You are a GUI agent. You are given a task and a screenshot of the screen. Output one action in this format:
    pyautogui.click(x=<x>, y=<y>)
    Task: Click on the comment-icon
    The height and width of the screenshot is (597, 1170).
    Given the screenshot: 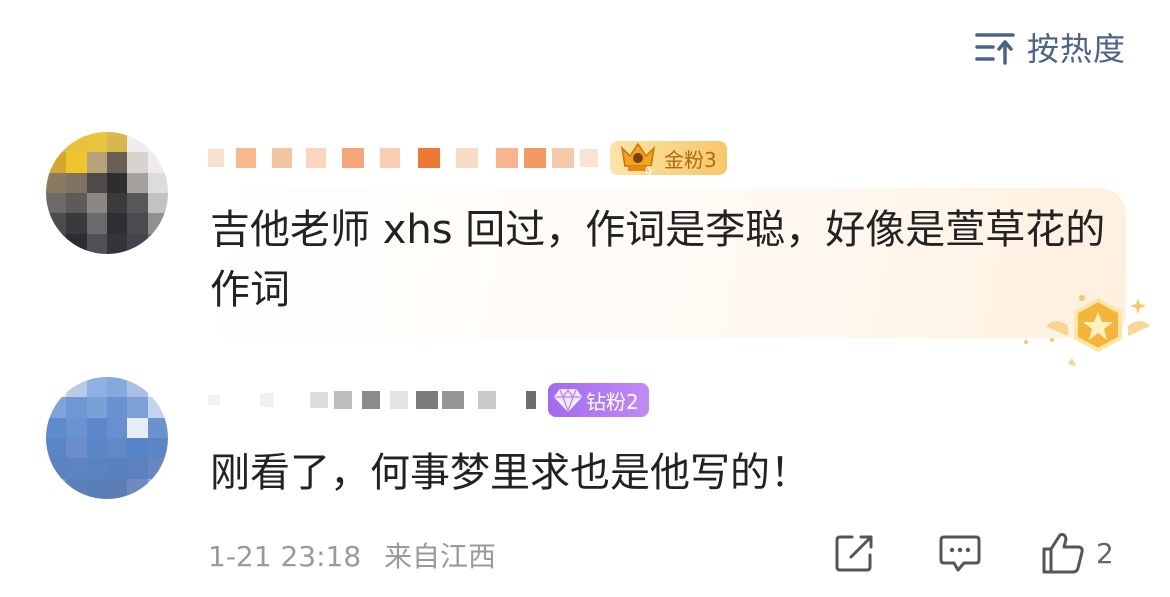 What is the action you would take?
    pyautogui.click(x=960, y=554)
    